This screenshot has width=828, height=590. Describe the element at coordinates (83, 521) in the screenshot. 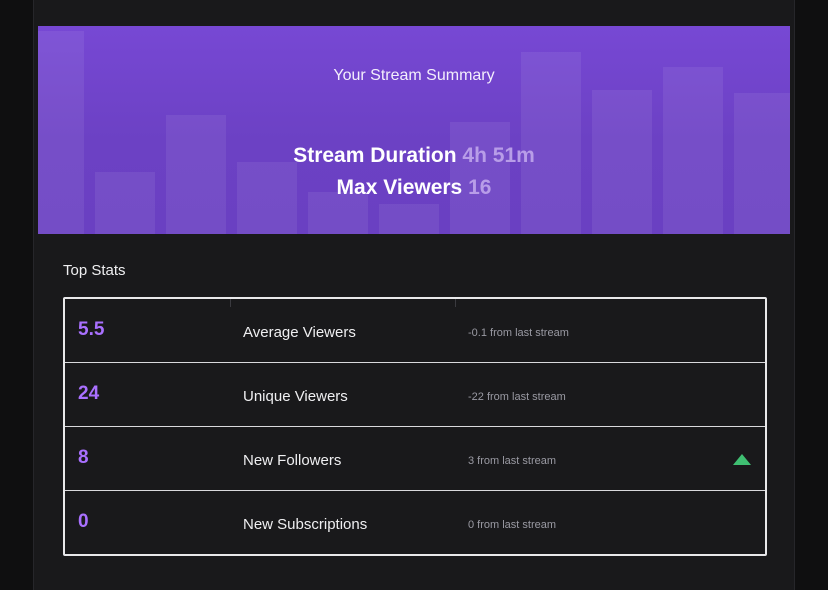

I see `stat-value: 0` at that location.